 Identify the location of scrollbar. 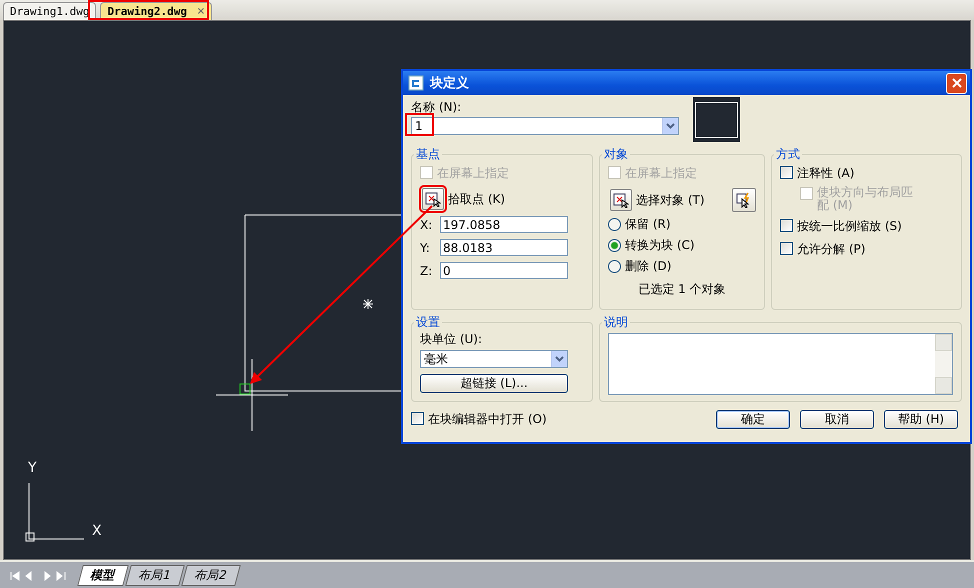
(943, 364).